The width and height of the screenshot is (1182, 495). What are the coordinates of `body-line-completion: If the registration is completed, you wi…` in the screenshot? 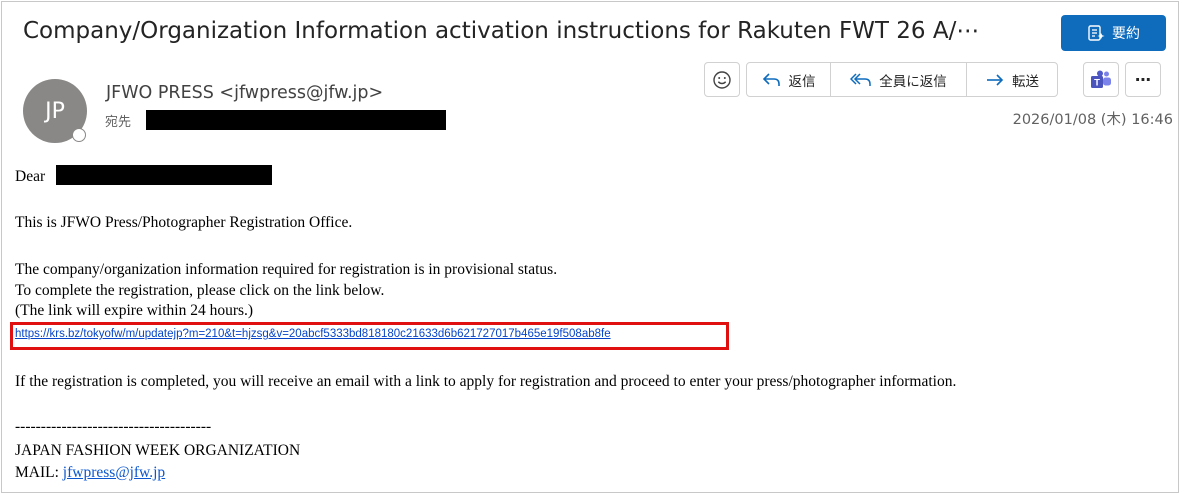 It's located at (486, 381).